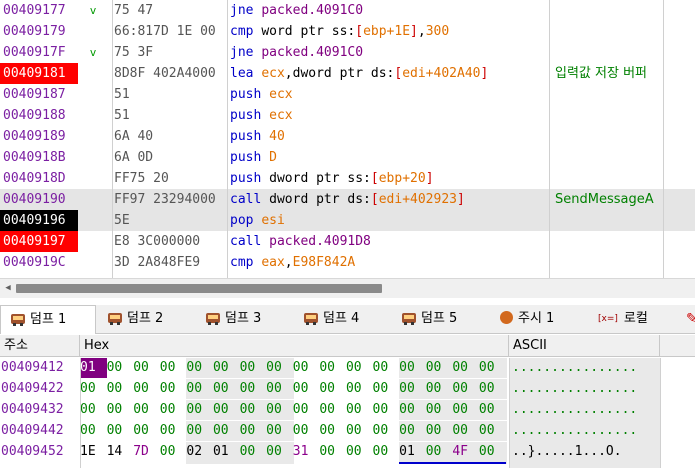  I want to click on instruction-address: 0040918D, so click(39, 178).